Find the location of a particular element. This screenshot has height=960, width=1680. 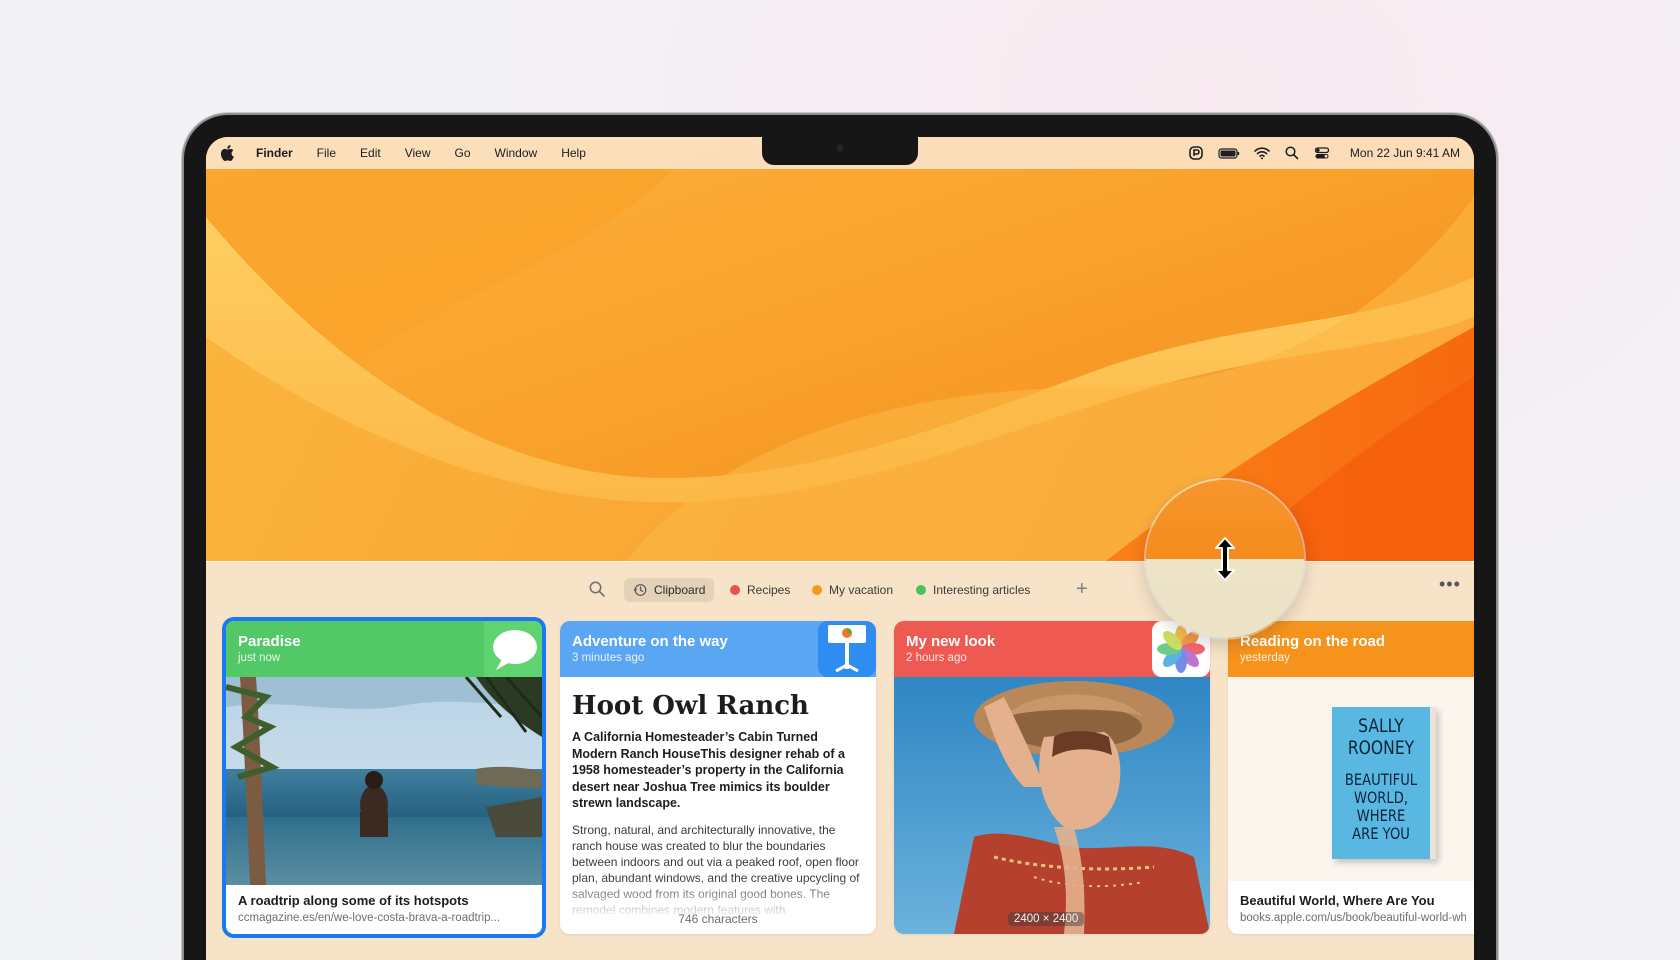

control-center-icon is located at coordinates (1322, 153).